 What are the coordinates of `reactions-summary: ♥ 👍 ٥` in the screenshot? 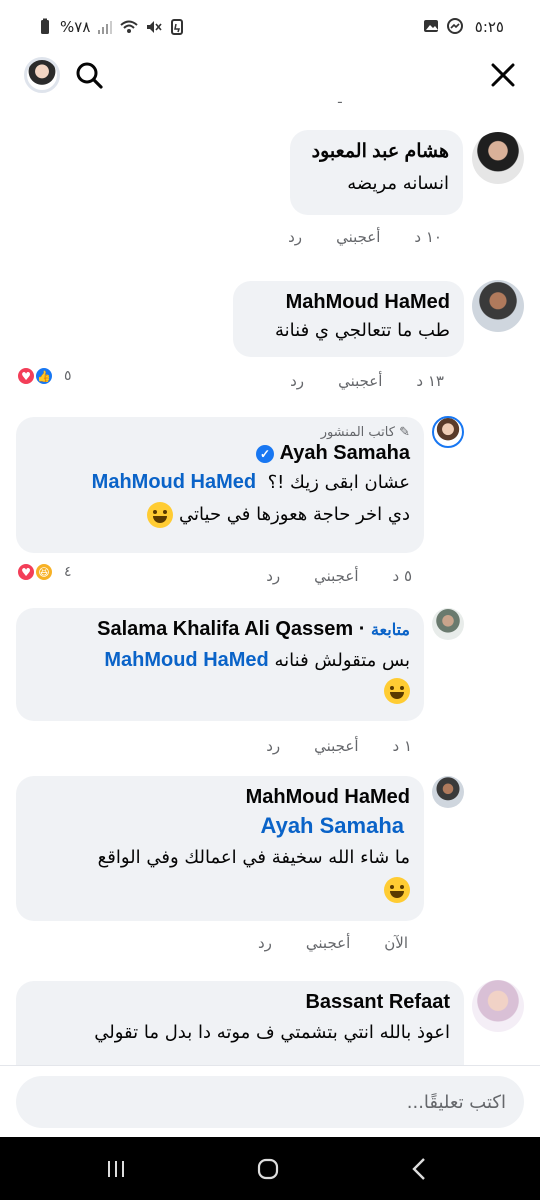 It's located at (44, 376).